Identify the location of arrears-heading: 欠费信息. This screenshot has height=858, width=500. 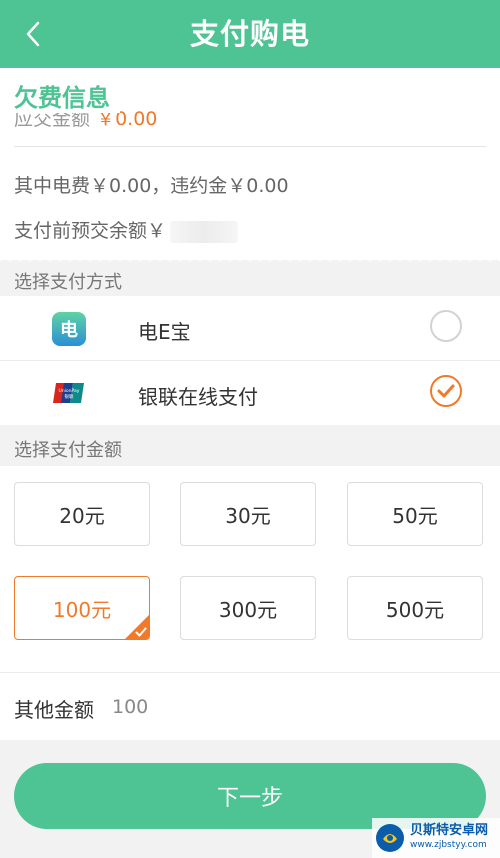
(67, 95).